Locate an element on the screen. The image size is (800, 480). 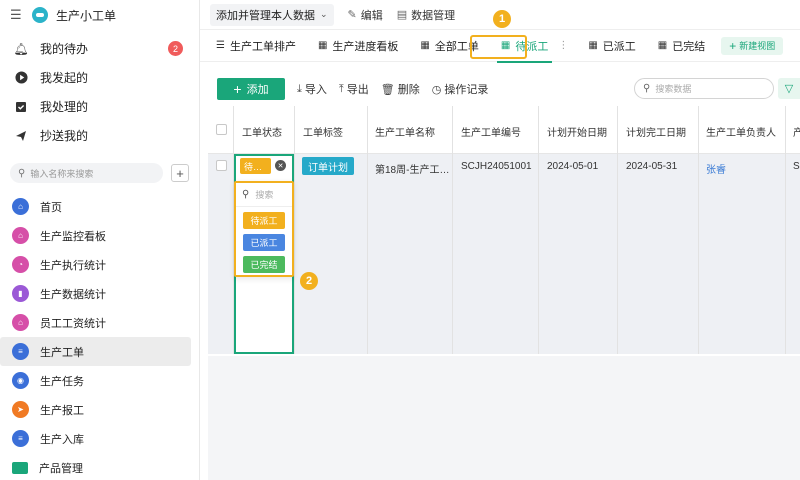
export-button: ⤒ 导出 is located at coordinates (354, 89).